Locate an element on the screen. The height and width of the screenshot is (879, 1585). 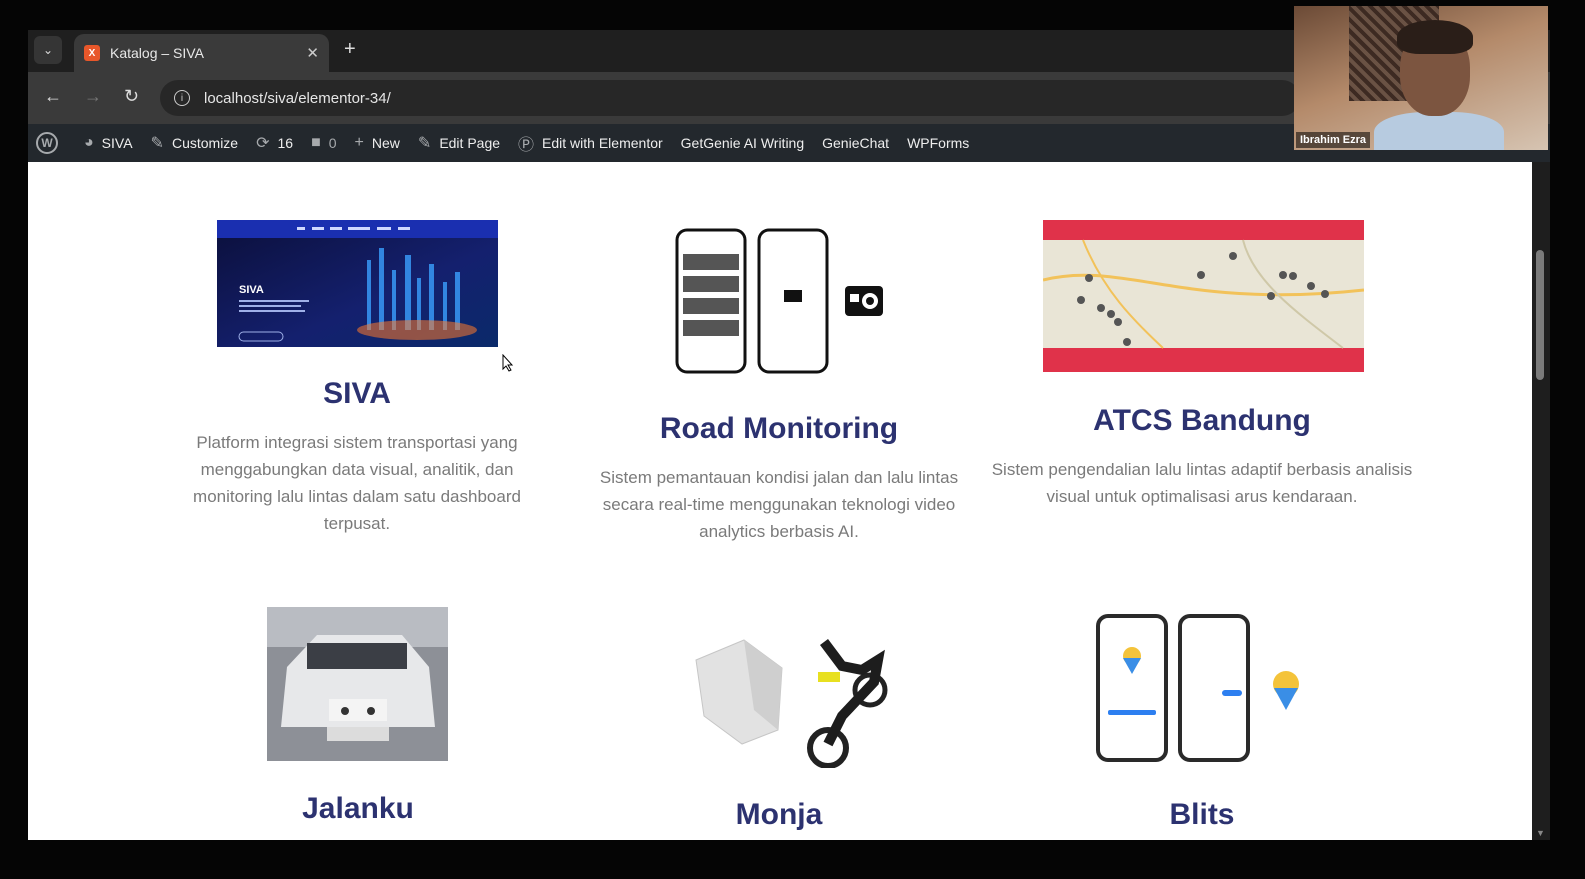
tab-title: Katalog – SIVA is located at coordinates (157, 53).